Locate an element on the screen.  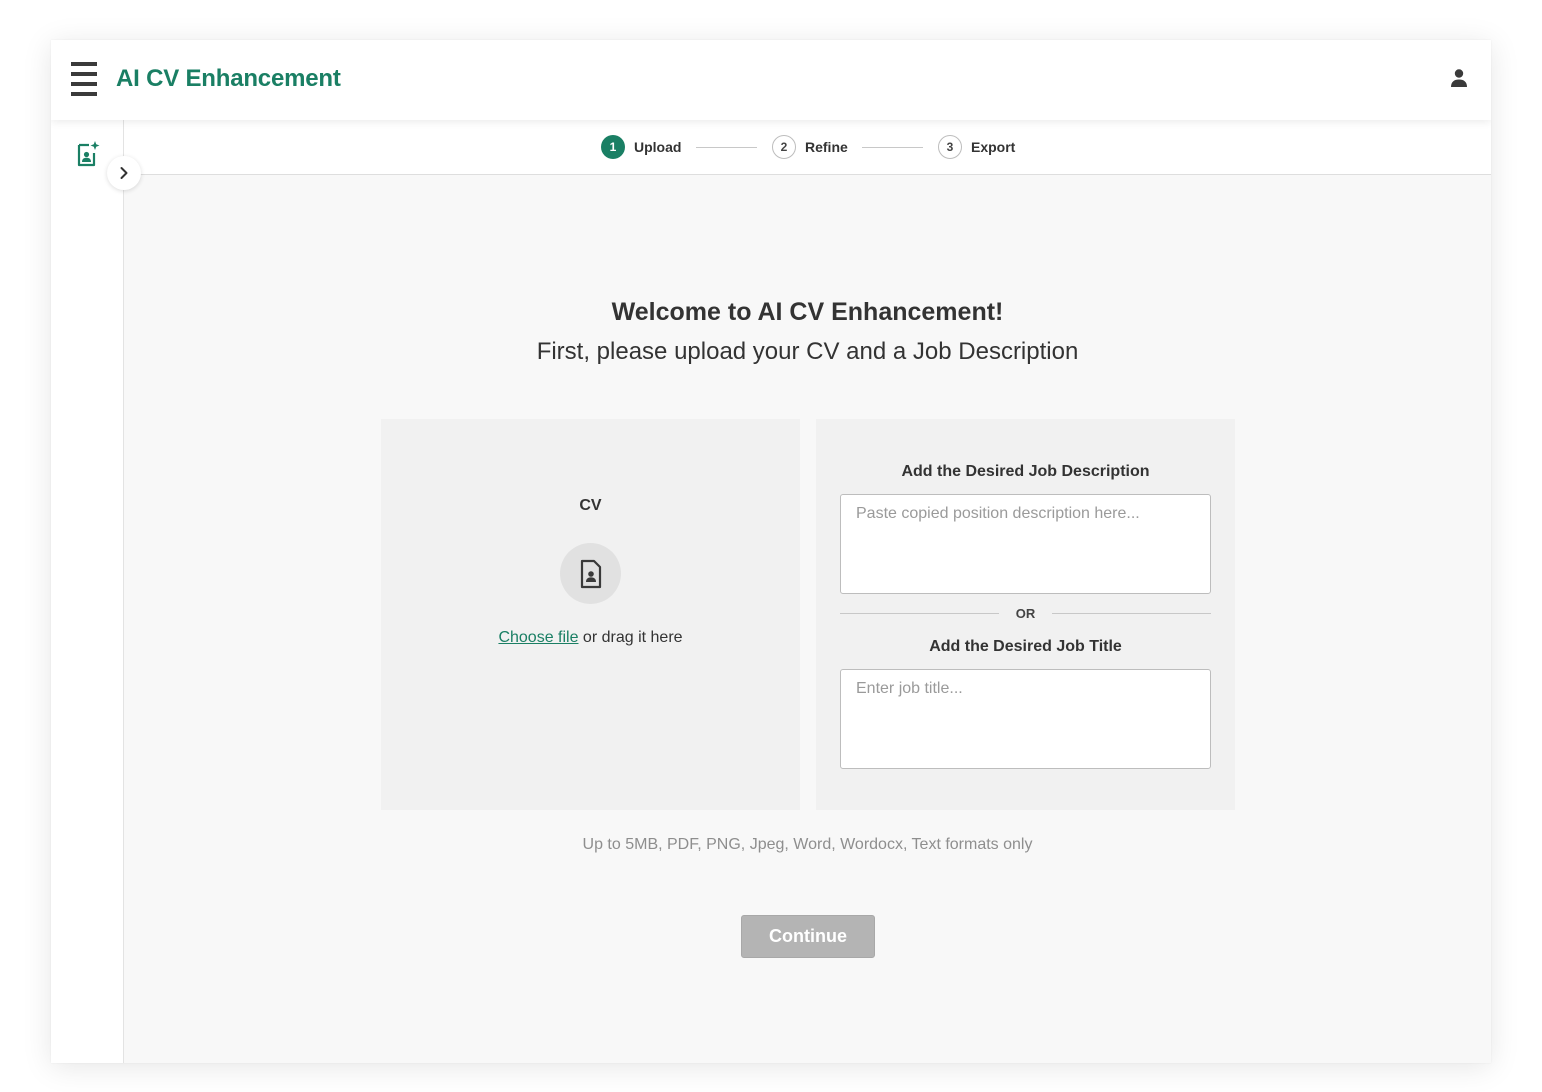
step-label: Export is located at coordinates (993, 147).